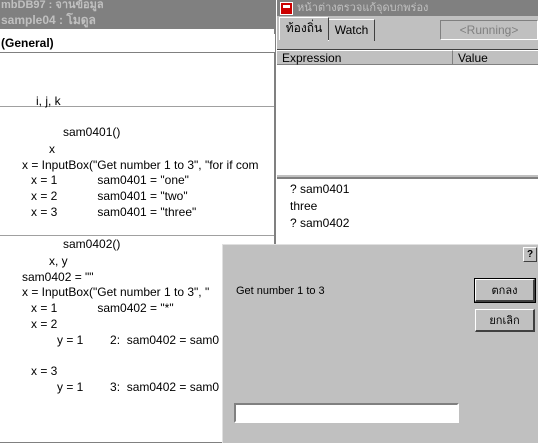 This screenshot has width=538, height=443. Describe the element at coordinates (320, 223) in the screenshot. I see `immediate-line: ? sam0402` at that location.